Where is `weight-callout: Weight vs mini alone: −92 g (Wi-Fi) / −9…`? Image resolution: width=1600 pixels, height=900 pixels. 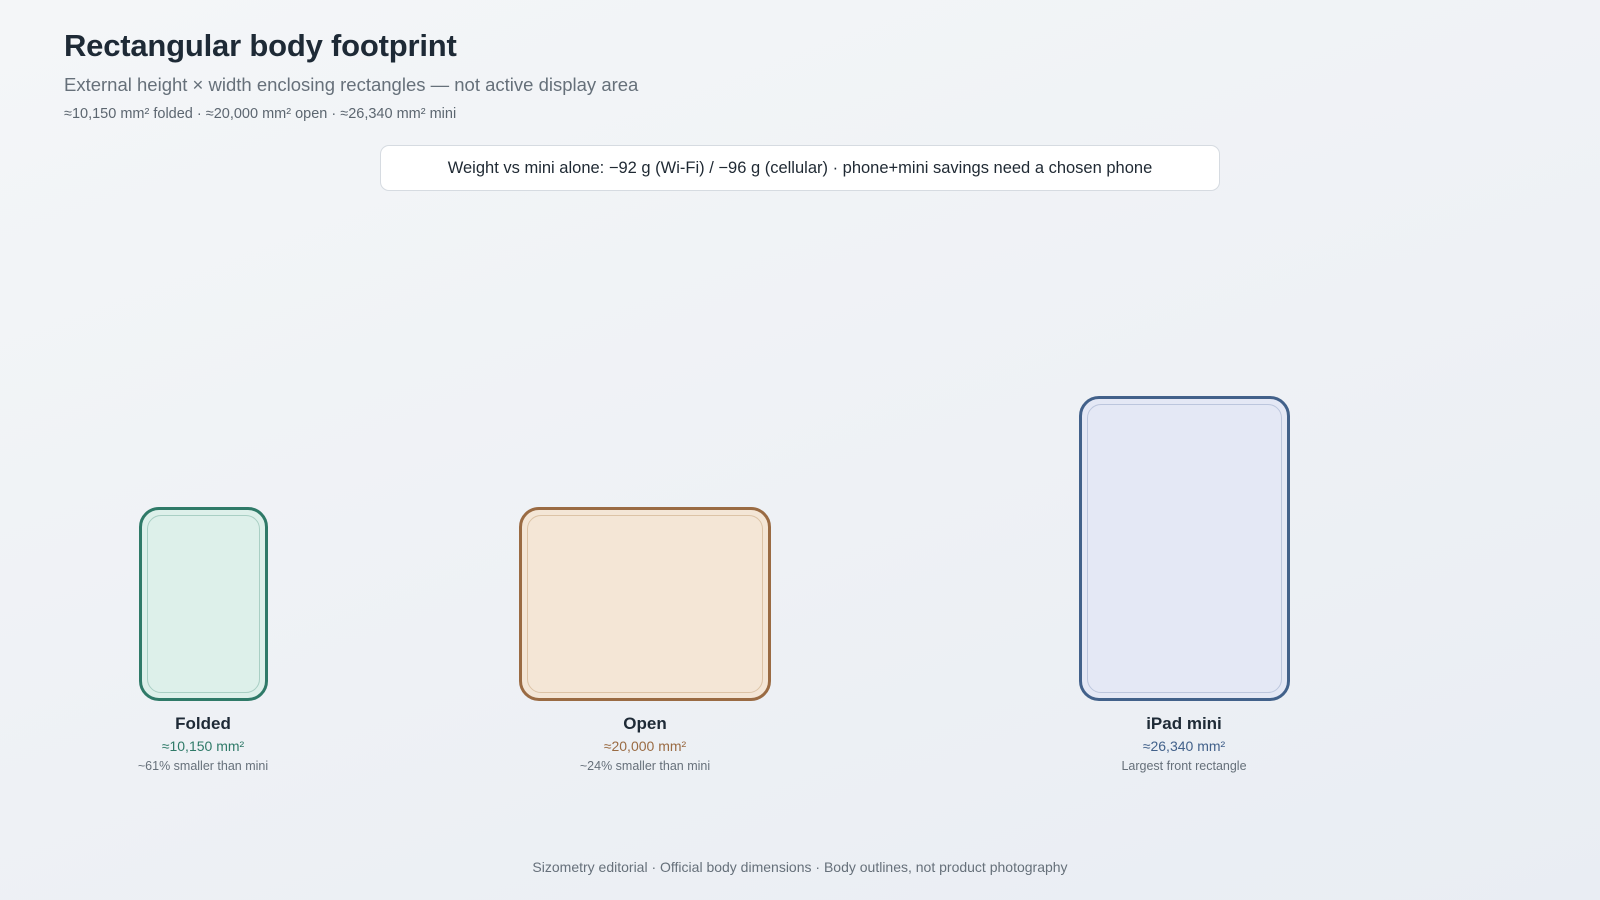
weight-callout: Weight vs mini alone: −92 g (Wi-Fi) / −9… is located at coordinates (800, 168).